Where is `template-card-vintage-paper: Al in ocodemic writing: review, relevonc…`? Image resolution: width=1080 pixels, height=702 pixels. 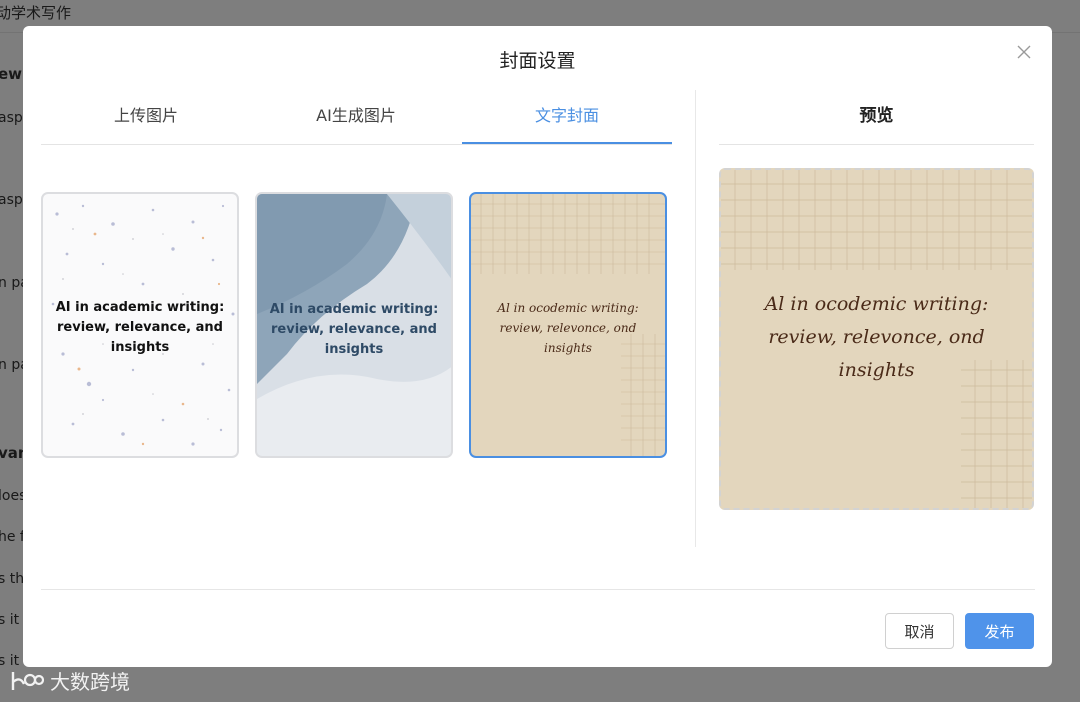
template-card-vintage-paper: Al in ocodemic writing: review, relevonc… is located at coordinates (568, 325).